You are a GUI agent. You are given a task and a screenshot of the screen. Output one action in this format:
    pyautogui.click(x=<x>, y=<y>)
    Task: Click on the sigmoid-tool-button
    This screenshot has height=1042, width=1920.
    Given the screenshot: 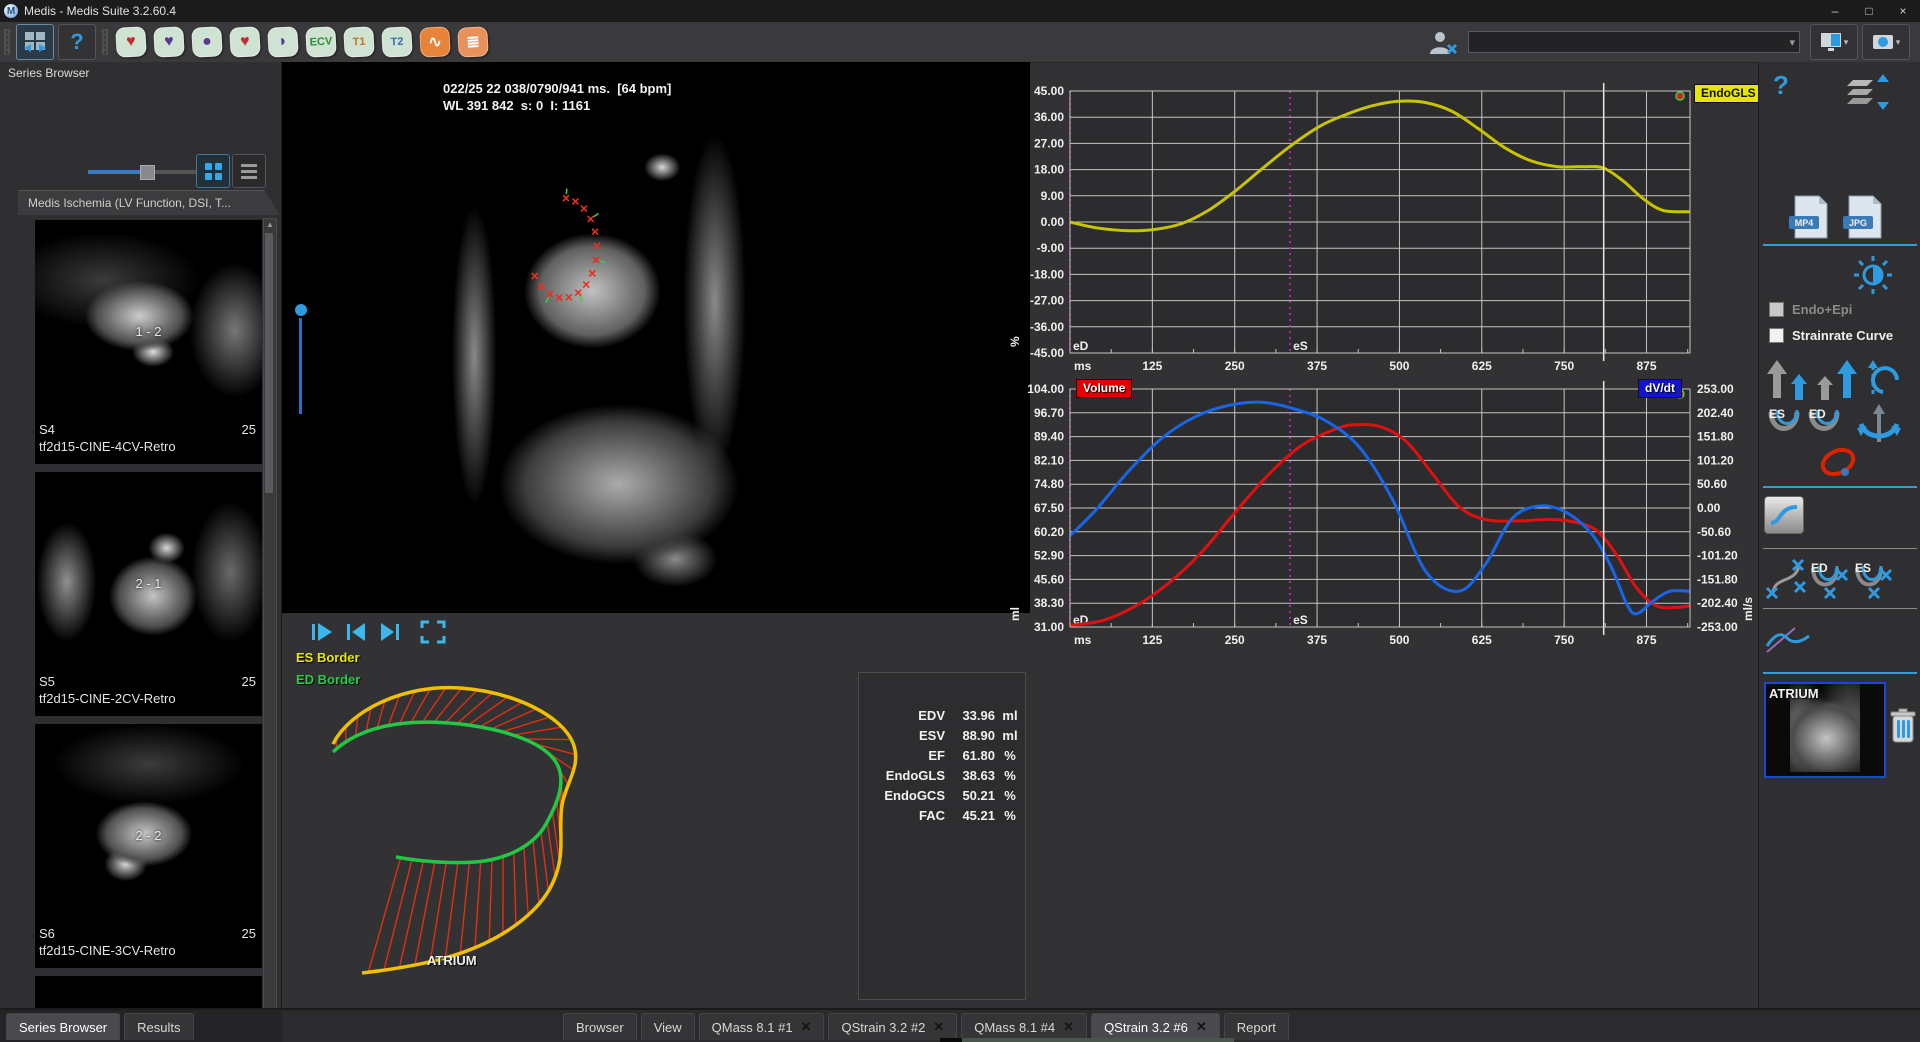 What is the action you would take?
    pyautogui.click(x=1784, y=515)
    